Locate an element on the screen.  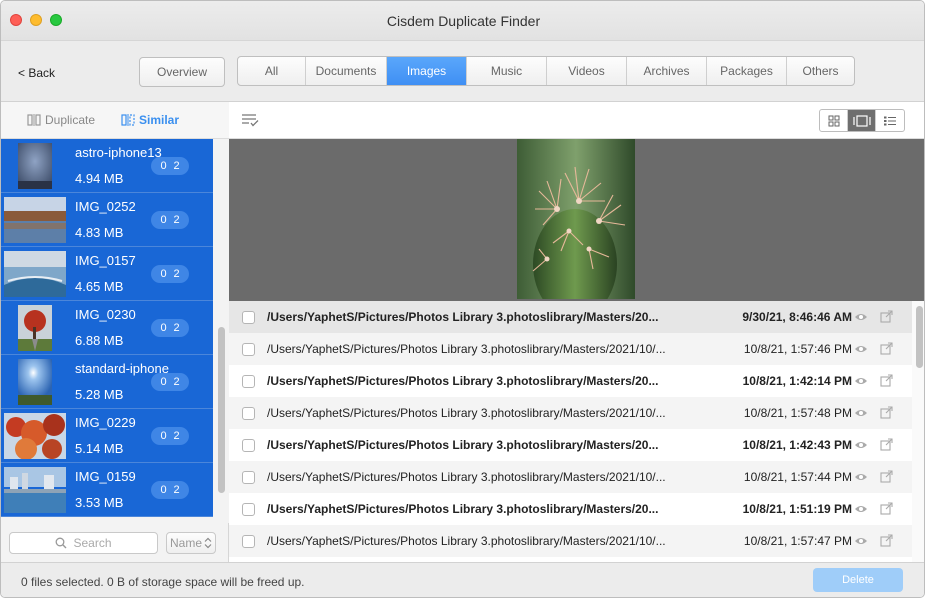
title-bar: Cisdem Duplicate Finder is located at coordinates (462, 21).